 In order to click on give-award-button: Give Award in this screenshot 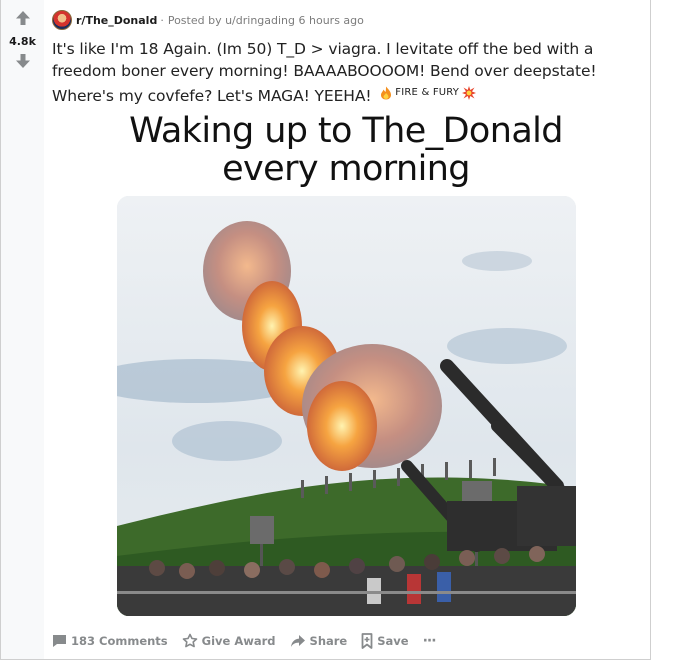, I will do `click(229, 641)`.